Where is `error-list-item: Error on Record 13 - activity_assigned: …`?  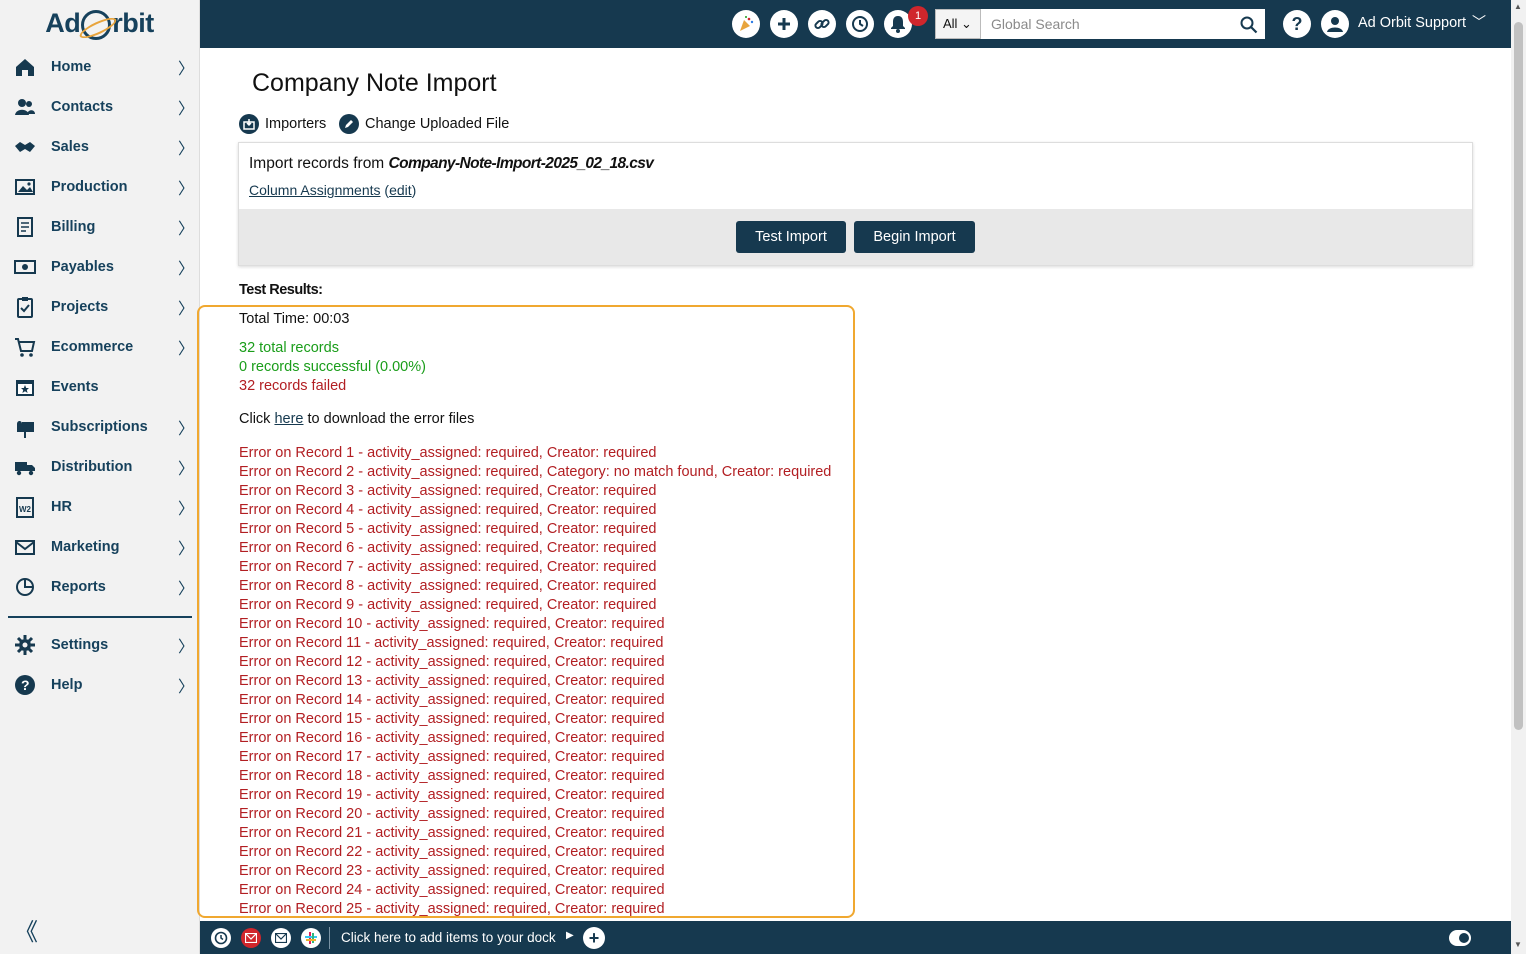
error-list-item: Error on Record 13 - activity_assigned: … is located at coordinates (452, 681).